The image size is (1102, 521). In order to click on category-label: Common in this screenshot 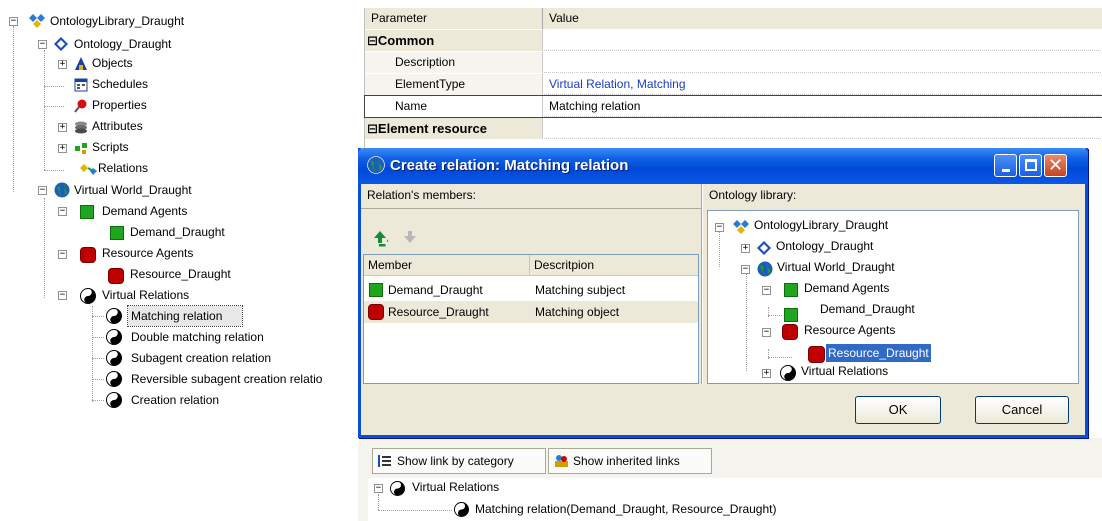, I will do `click(406, 40)`.